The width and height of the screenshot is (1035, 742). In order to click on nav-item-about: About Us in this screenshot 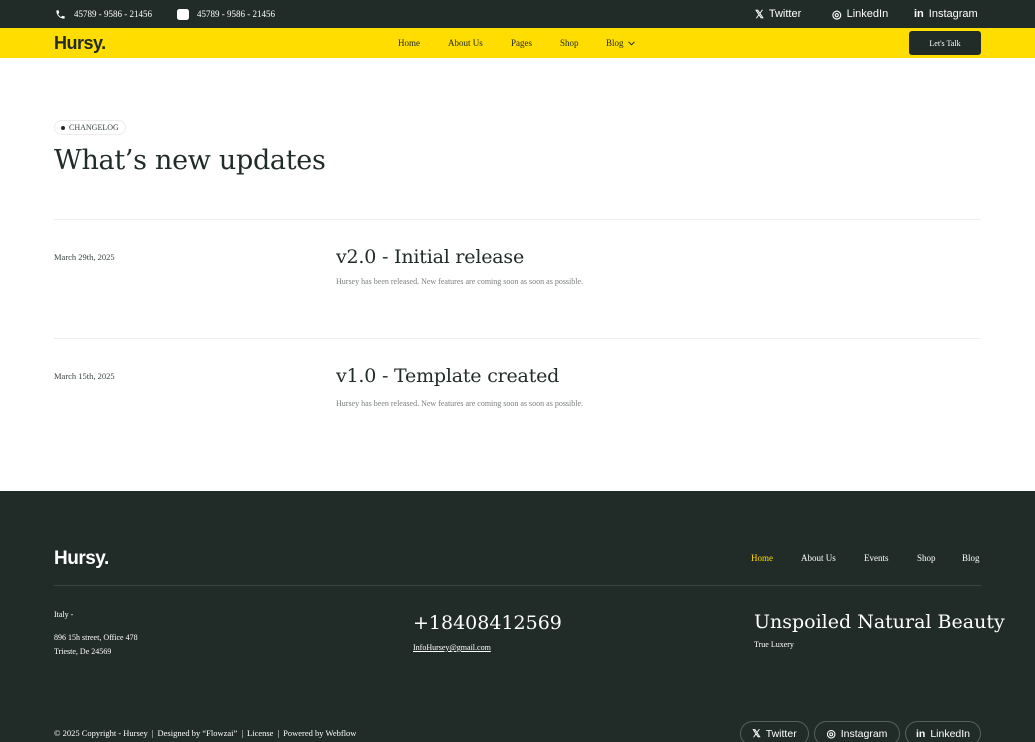, I will do `click(465, 43)`.